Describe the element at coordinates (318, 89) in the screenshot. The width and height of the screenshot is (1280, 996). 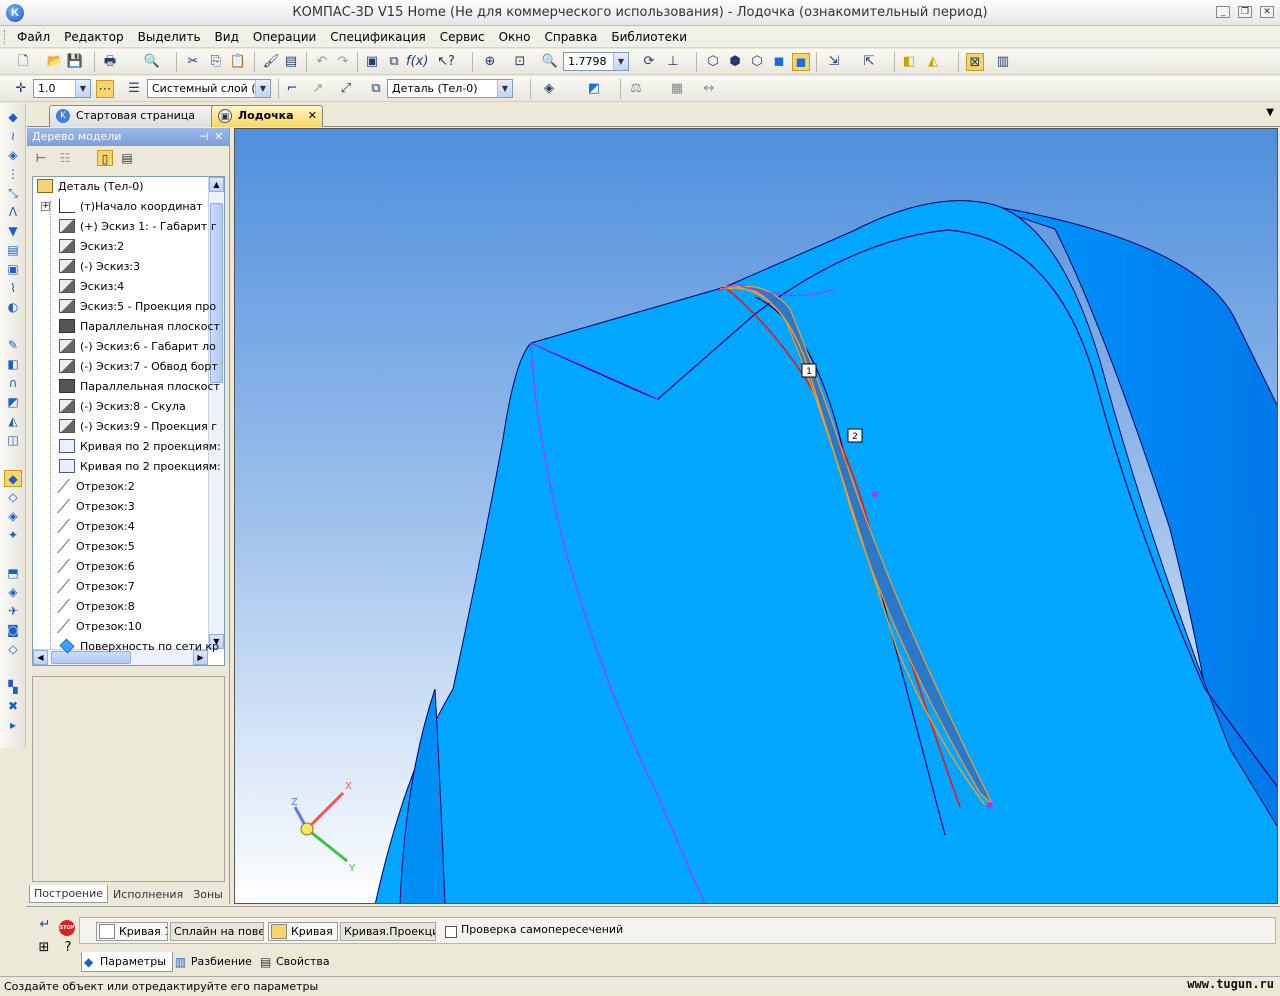
I see `edit-point-icon: ↗` at that location.